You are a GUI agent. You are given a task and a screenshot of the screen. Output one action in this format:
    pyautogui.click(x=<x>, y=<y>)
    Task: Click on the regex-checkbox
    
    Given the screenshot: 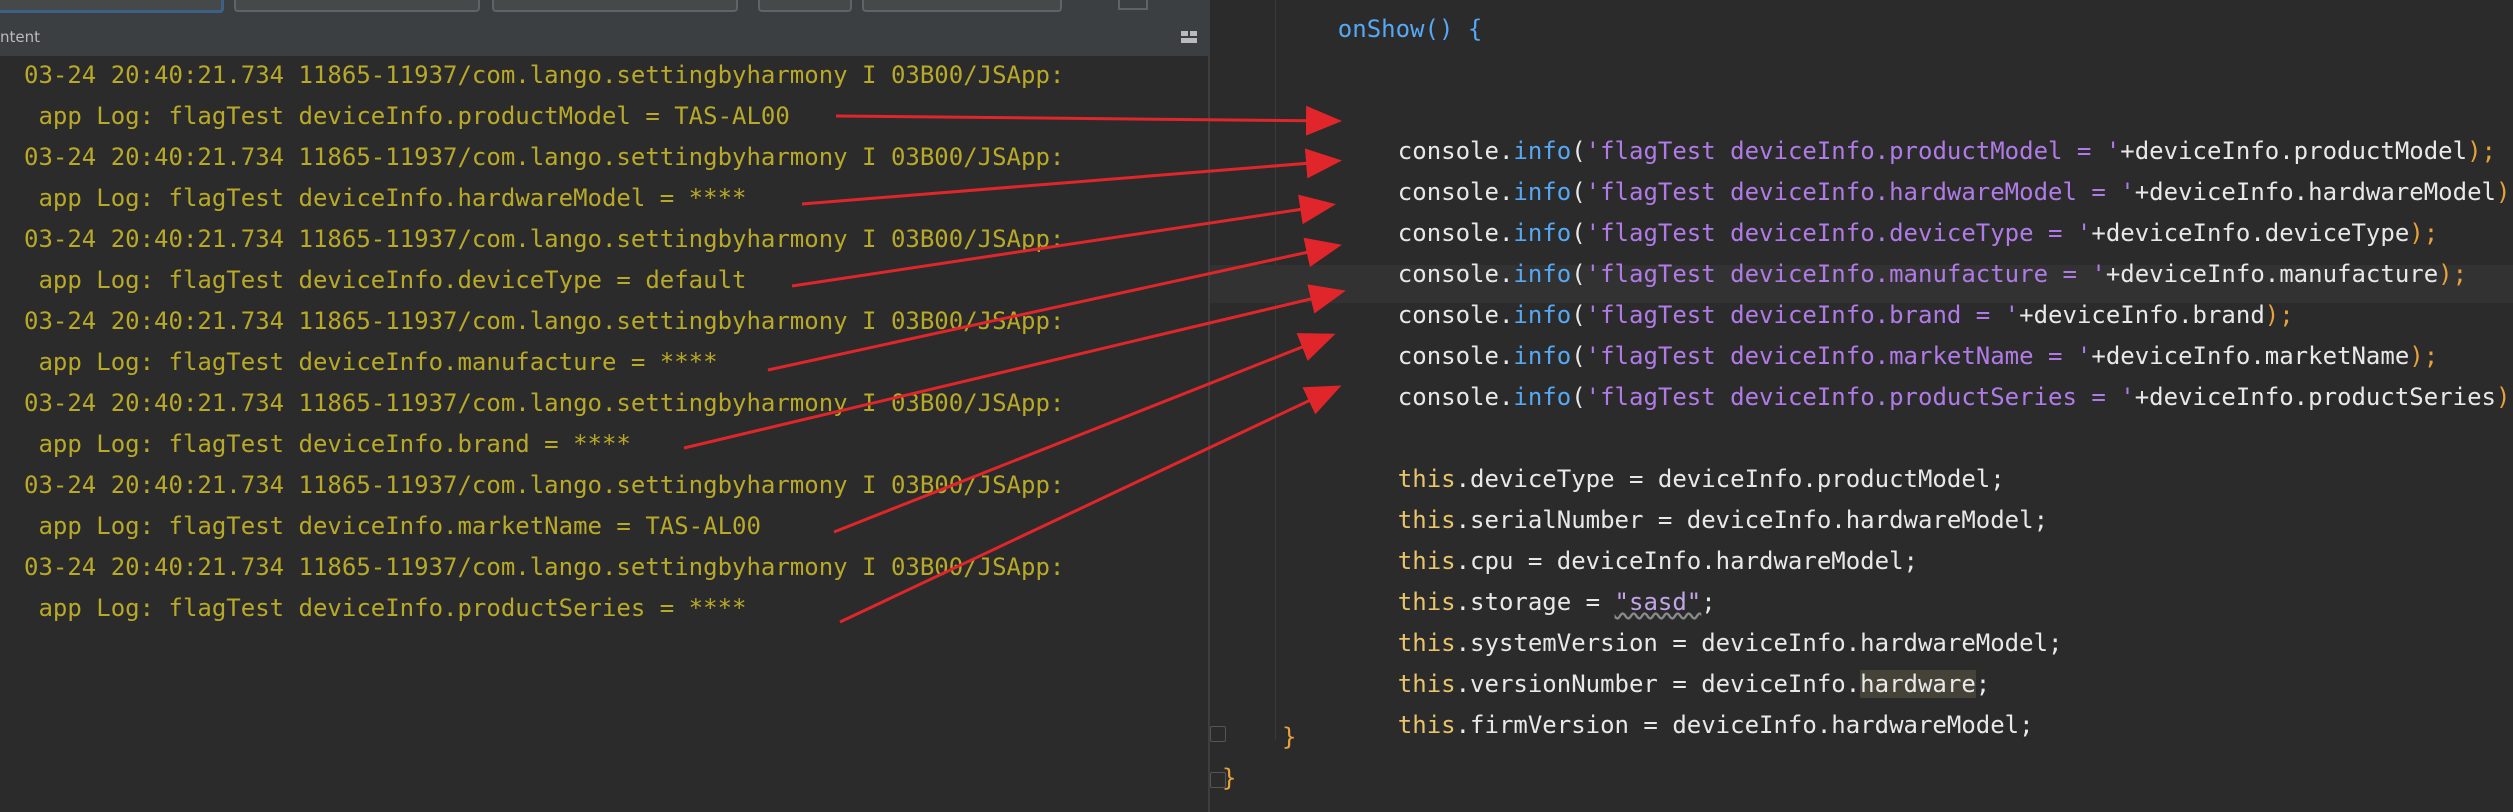 What is the action you would take?
    pyautogui.click(x=1133, y=5)
    